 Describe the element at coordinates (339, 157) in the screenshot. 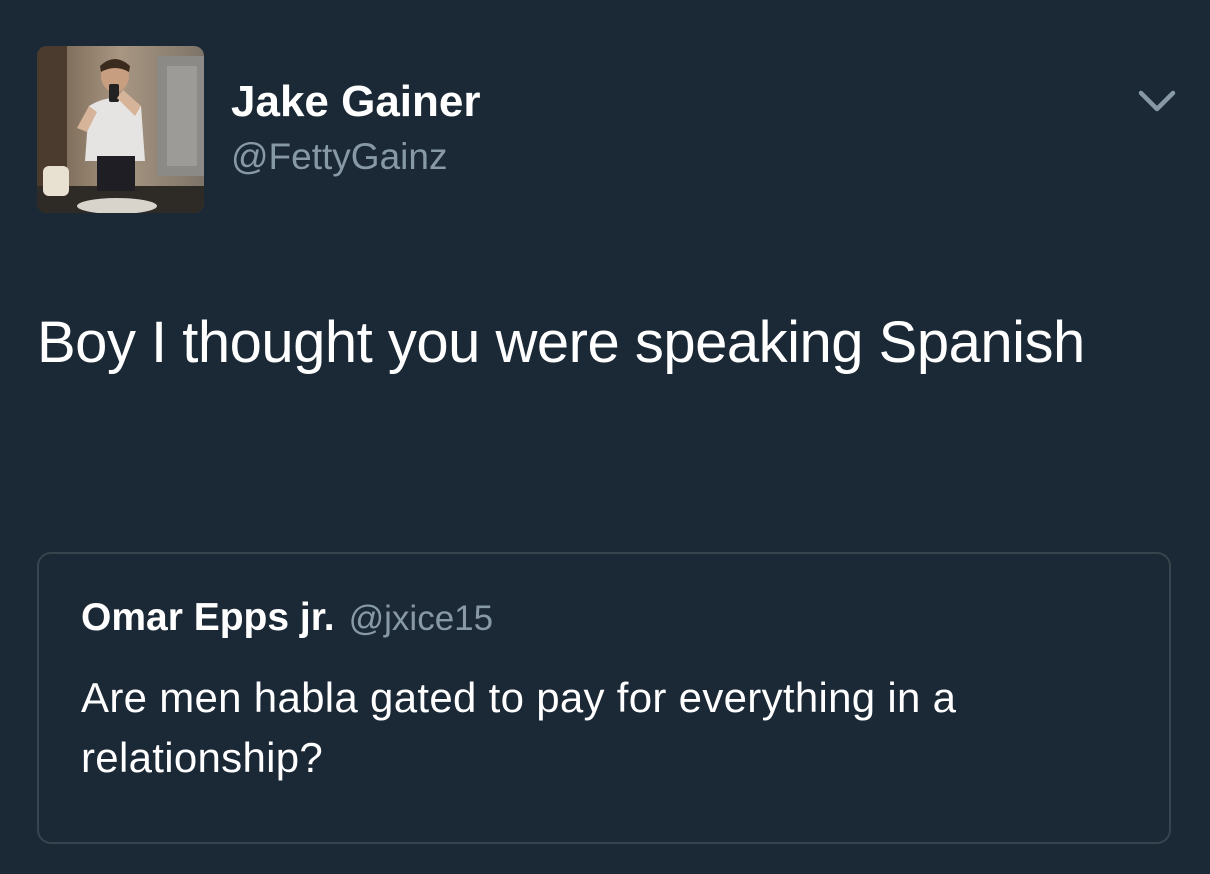

I see `author-handle: @FettyGainz` at that location.